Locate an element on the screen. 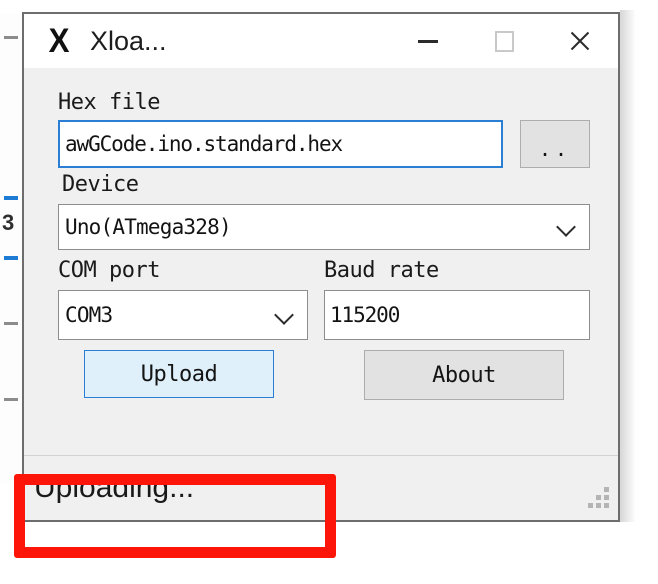  resize-grip-icon is located at coordinates (599, 497).